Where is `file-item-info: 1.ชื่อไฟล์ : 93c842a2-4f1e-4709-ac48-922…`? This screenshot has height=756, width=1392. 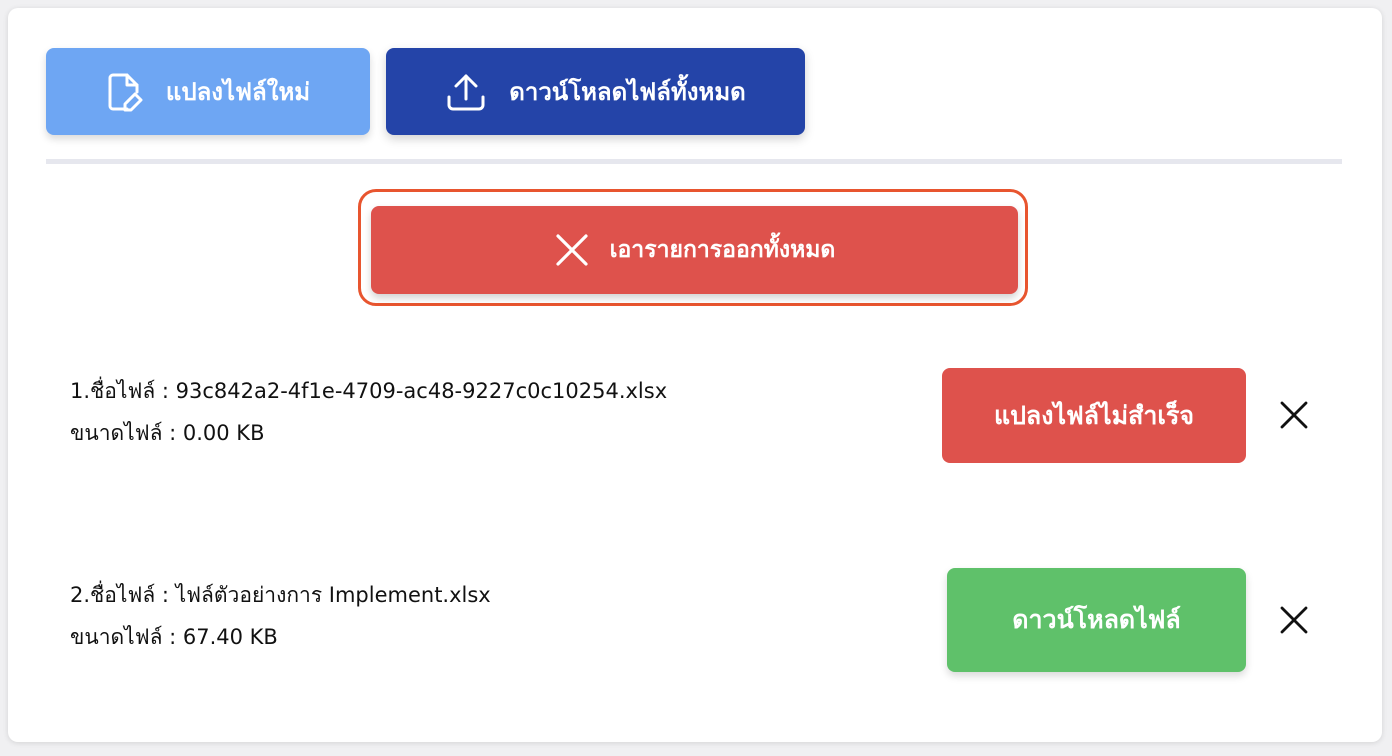
file-item-info: 1.ชื่อไฟล์ : 93c842a2-4f1e-4709-ac48-922… is located at coordinates (368, 412).